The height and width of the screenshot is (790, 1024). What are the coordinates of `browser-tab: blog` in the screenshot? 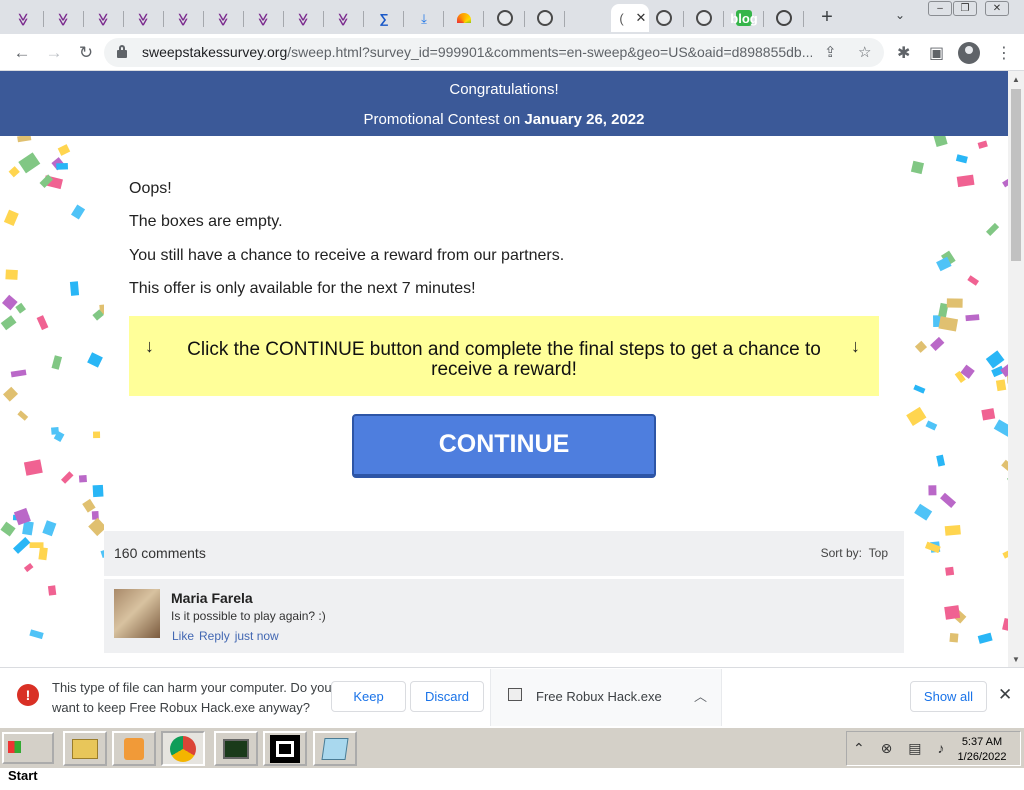 It's located at (744, 18).